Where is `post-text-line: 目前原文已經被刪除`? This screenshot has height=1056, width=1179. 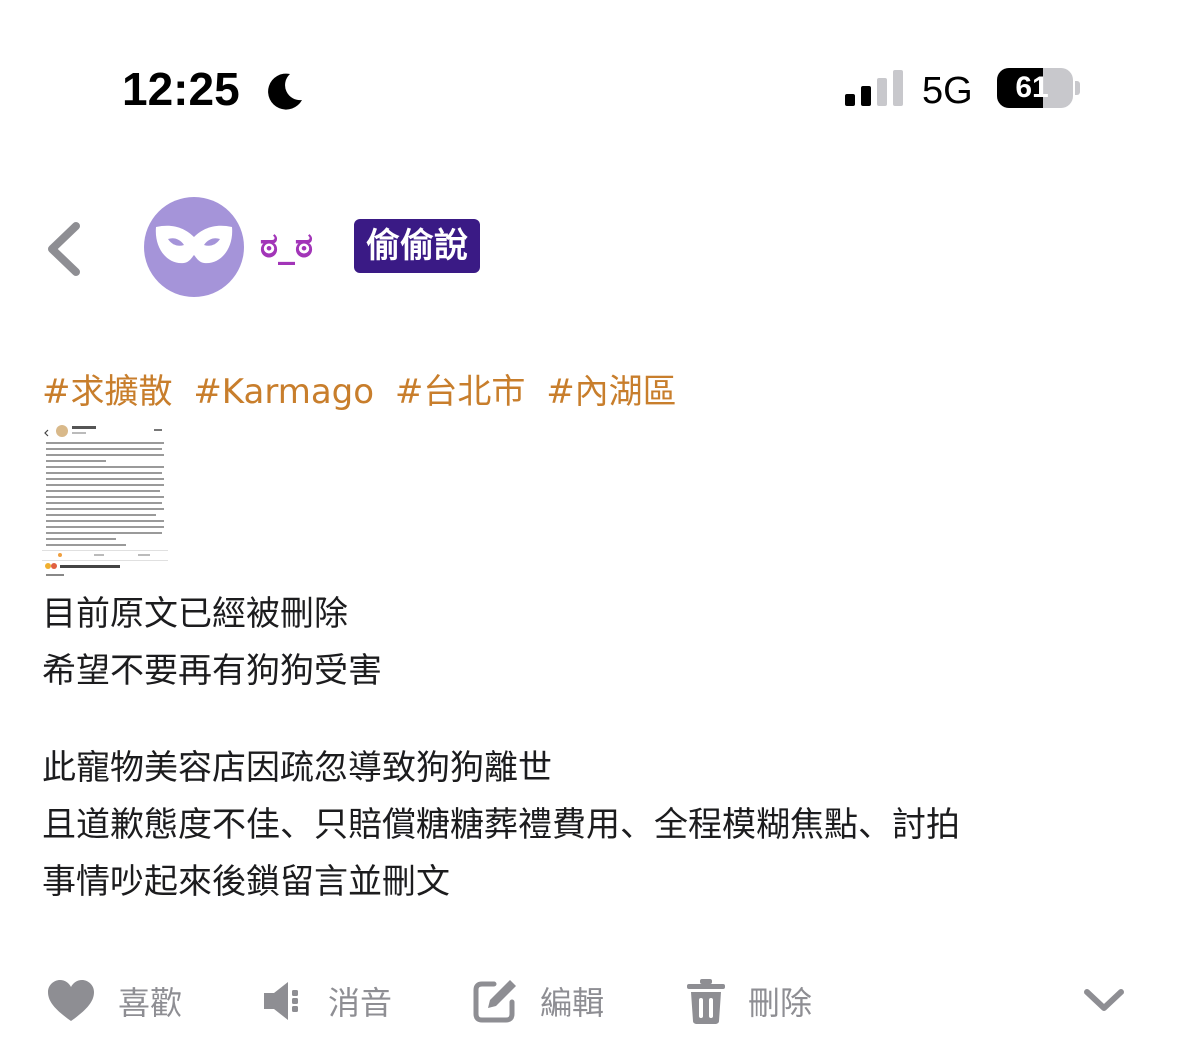
post-text-line: 目前原文已經被刪除 is located at coordinates (195, 614).